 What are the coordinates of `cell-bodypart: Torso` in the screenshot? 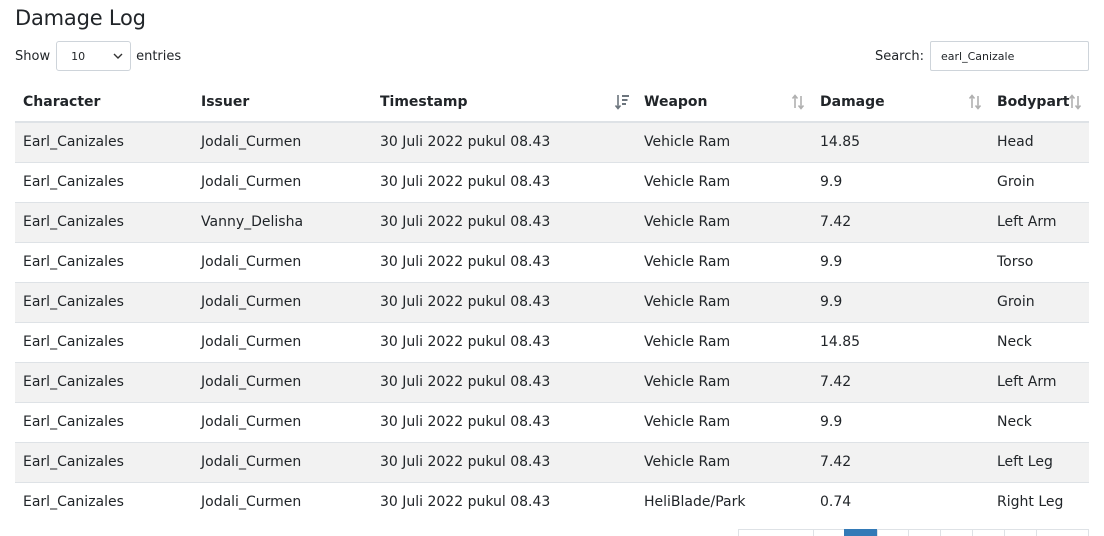 It's located at (1039, 261).